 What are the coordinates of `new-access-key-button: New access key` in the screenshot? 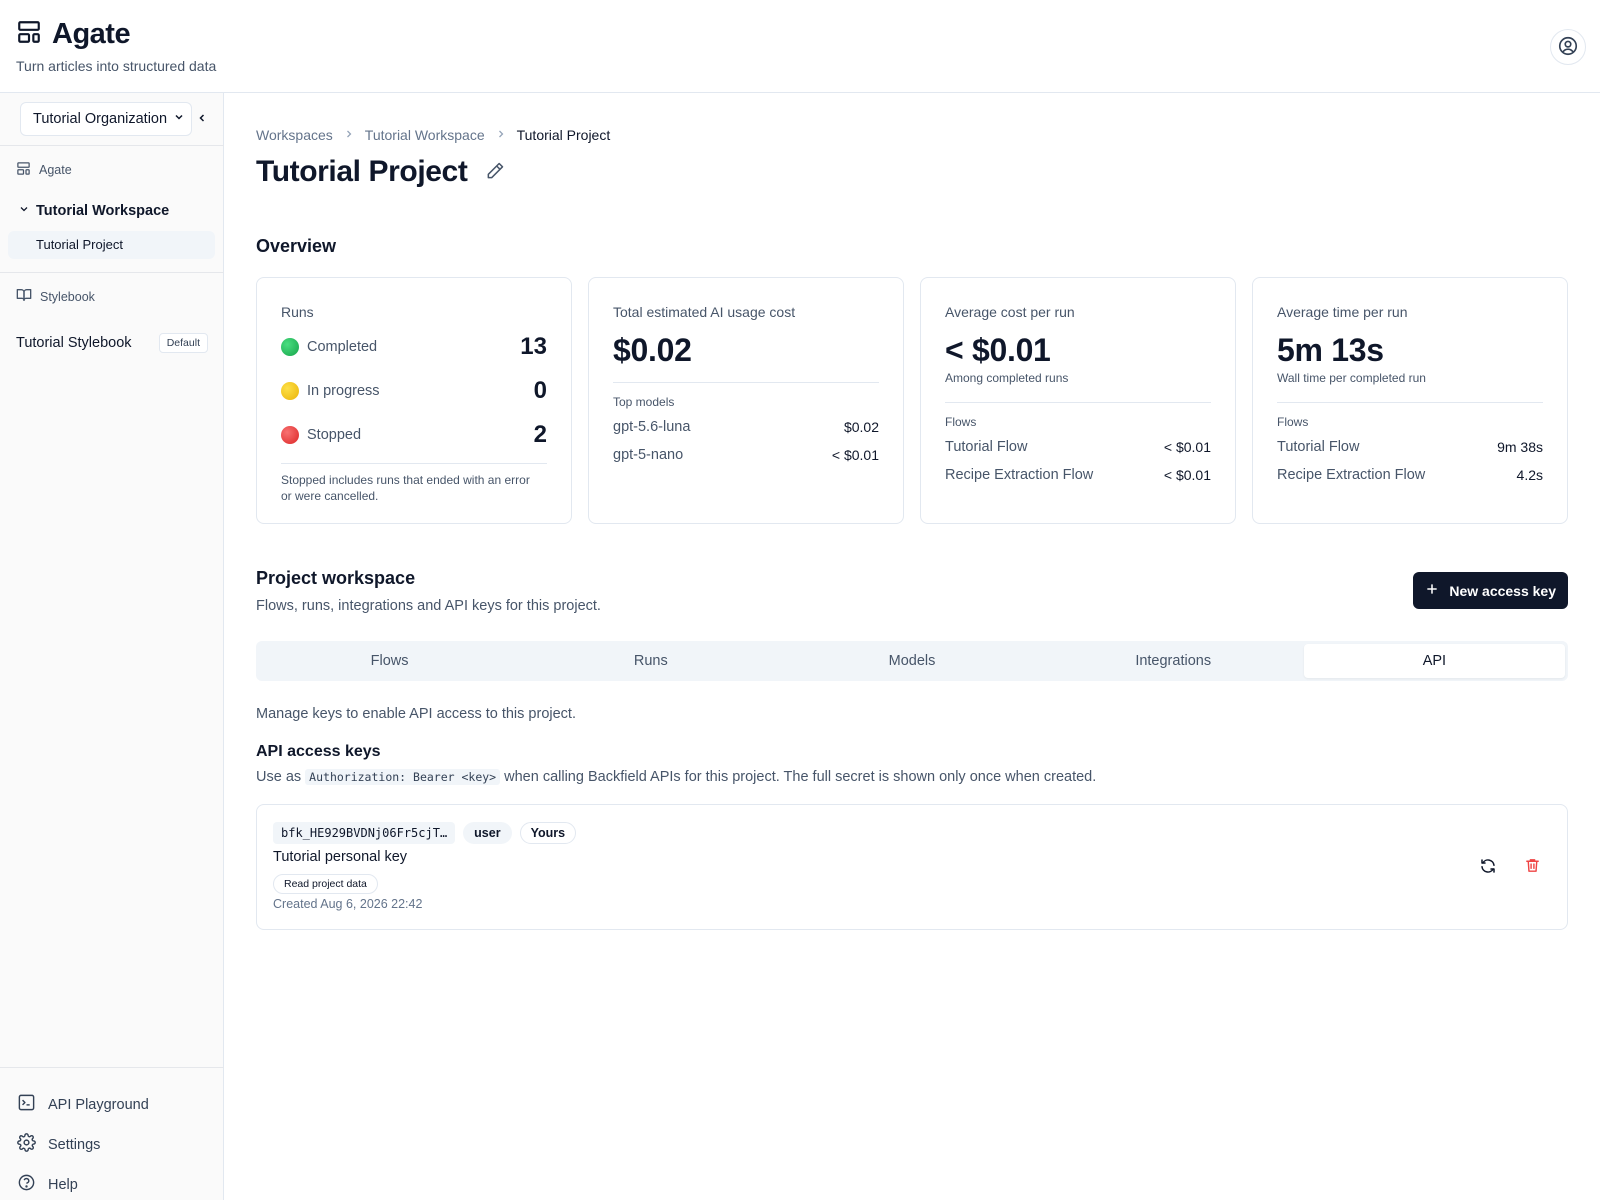 It's located at (1490, 590).